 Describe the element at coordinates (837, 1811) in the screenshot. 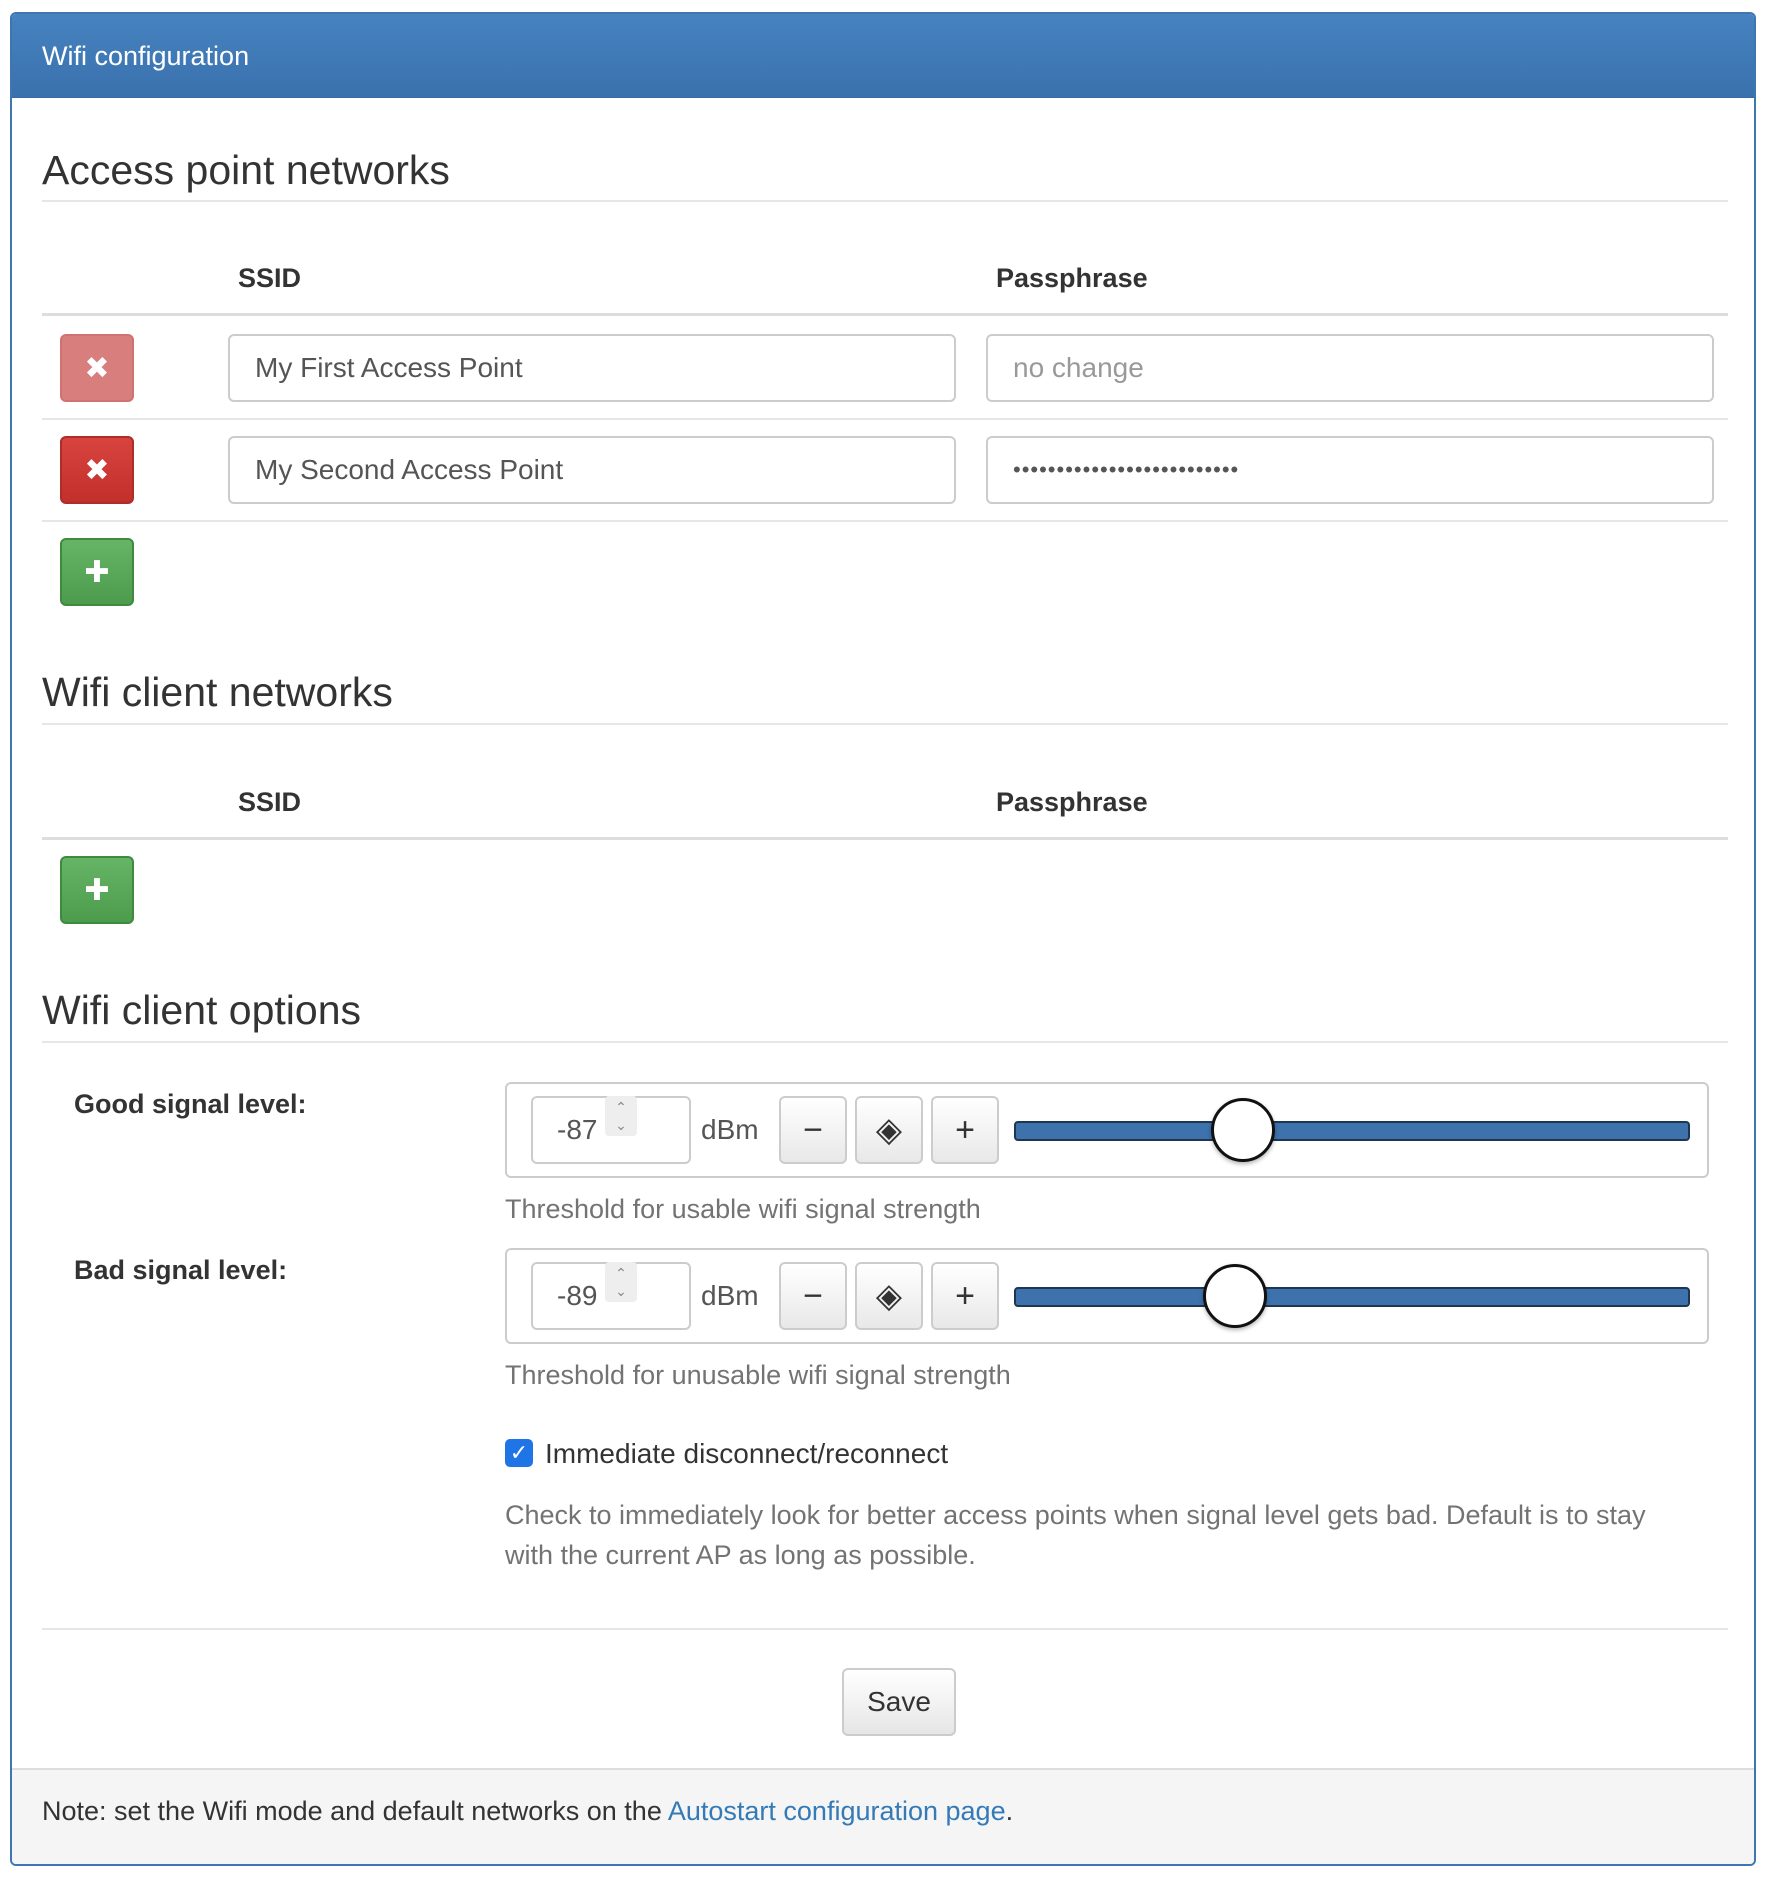

I see `autostart-config-link: Autostart configuration page` at that location.